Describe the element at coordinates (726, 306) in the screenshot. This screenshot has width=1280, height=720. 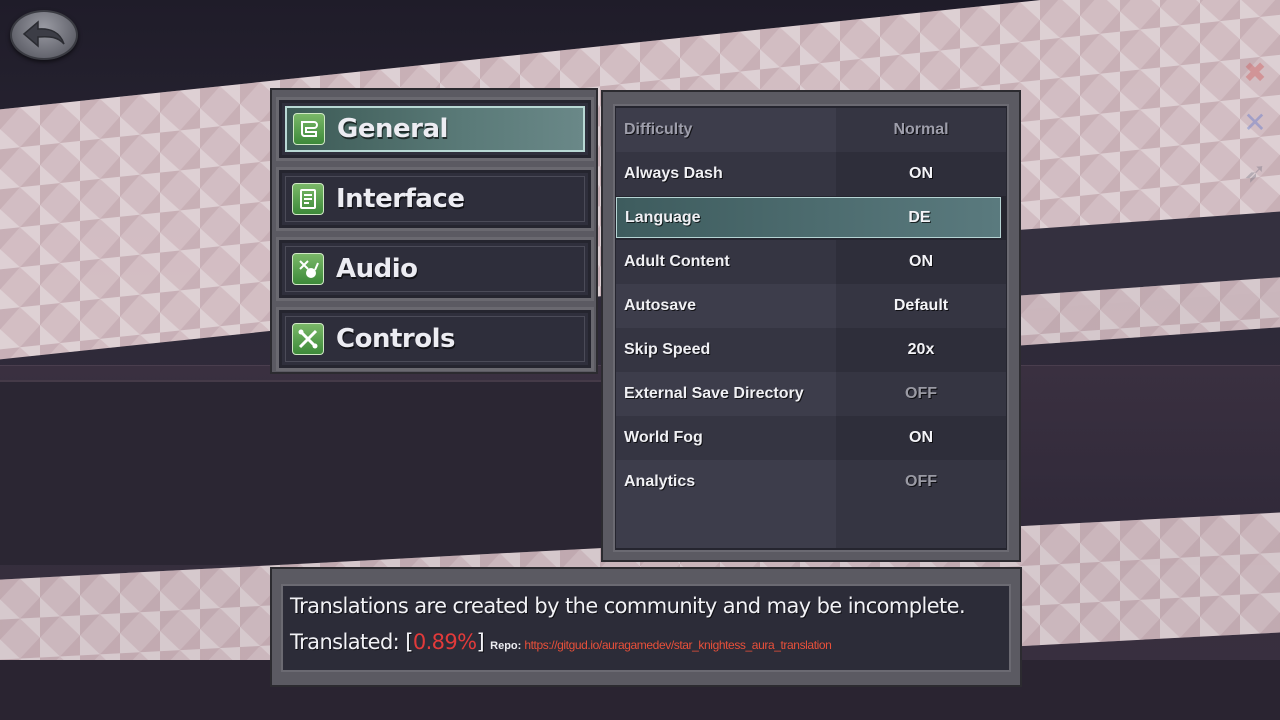
I see `setting-label: Autosave` at that location.